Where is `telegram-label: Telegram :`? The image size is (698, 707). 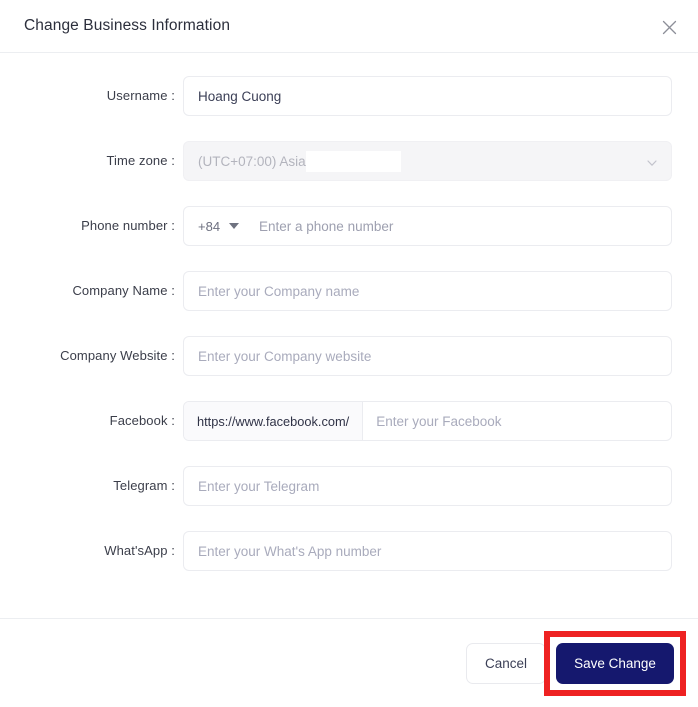
telegram-label: Telegram : is located at coordinates (144, 485).